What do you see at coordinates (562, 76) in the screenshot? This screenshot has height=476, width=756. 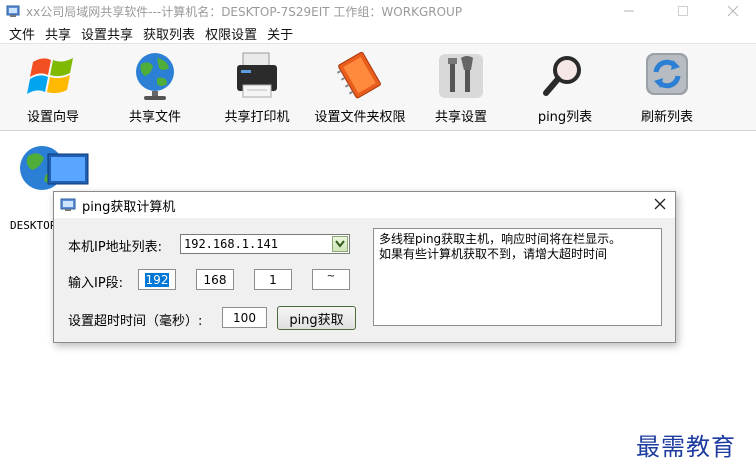 I see `magnifier-icon` at bounding box center [562, 76].